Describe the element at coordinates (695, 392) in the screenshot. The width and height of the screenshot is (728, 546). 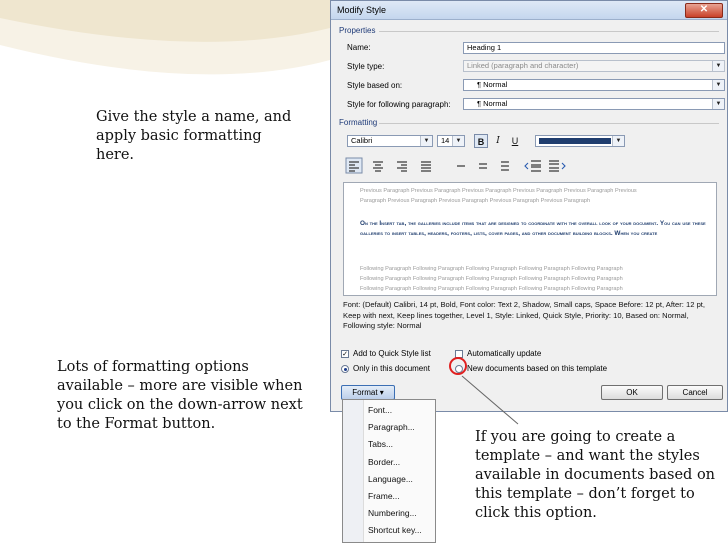
I see `cancel-button: Cancel` at that location.